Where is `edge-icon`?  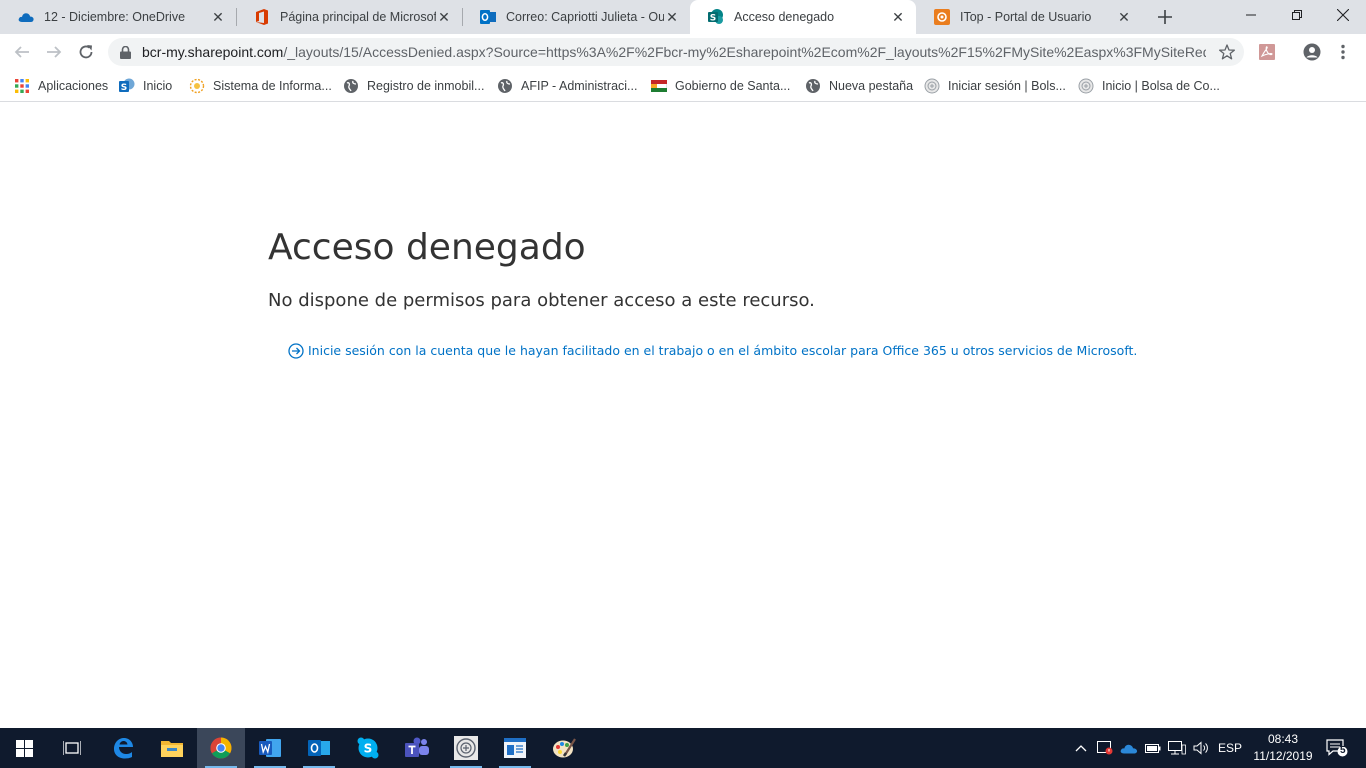
edge-icon is located at coordinates (123, 748).